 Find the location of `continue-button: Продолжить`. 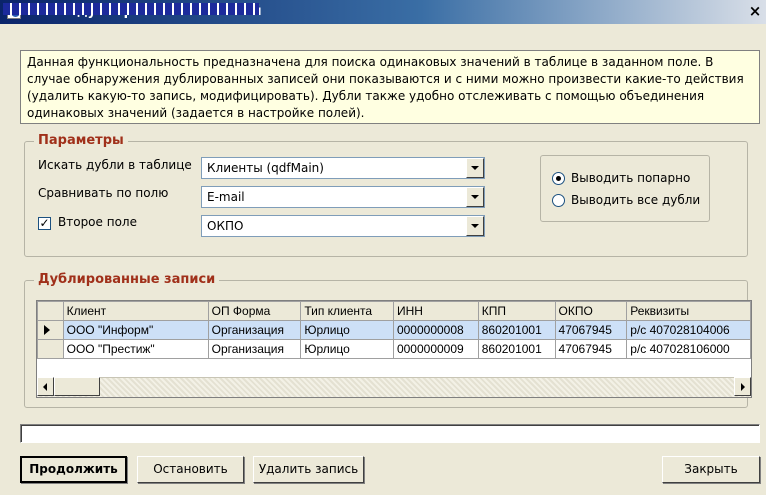

continue-button: Продолжить is located at coordinates (73, 469).